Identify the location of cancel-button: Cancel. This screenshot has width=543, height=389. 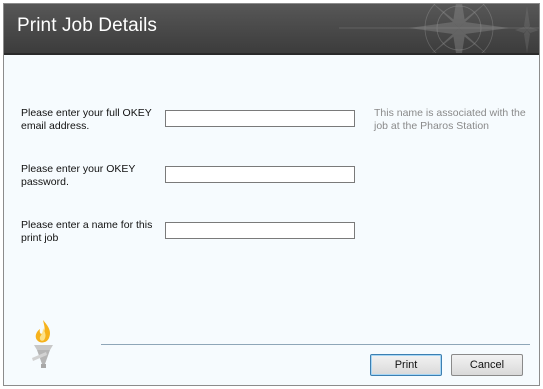
(487, 365).